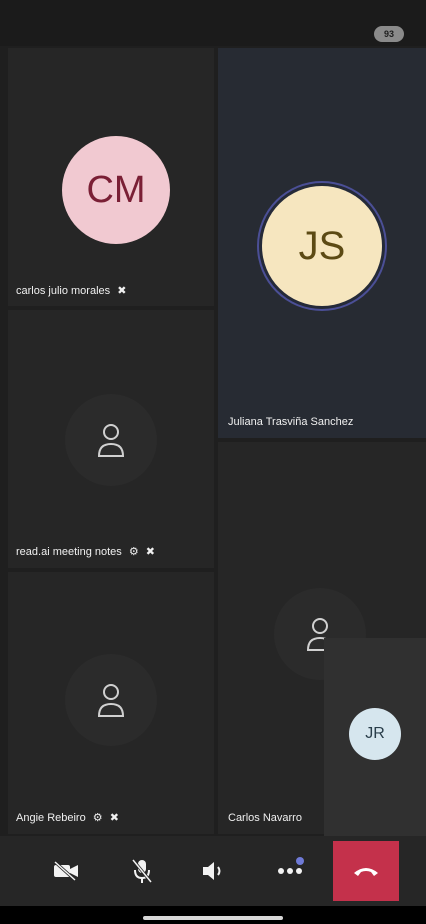 The width and height of the screenshot is (426, 924). What do you see at coordinates (51, 818) in the screenshot?
I see `participant-name-text: Angie Rebeiro` at bounding box center [51, 818].